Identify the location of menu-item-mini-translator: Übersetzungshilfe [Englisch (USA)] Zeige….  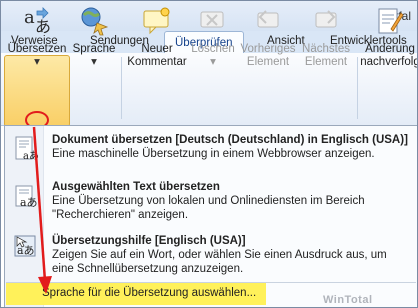
(219, 255).